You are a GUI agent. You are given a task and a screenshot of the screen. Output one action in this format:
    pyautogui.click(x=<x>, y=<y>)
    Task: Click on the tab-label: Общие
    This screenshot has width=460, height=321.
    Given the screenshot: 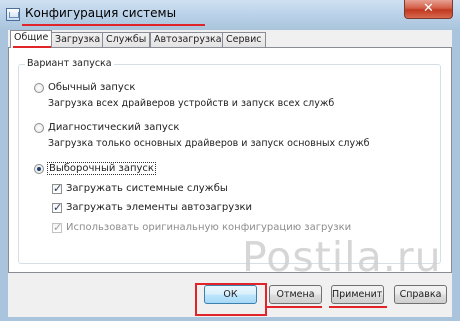 What is the action you would take?
    pyautogui.click(x=31, y=37)
    